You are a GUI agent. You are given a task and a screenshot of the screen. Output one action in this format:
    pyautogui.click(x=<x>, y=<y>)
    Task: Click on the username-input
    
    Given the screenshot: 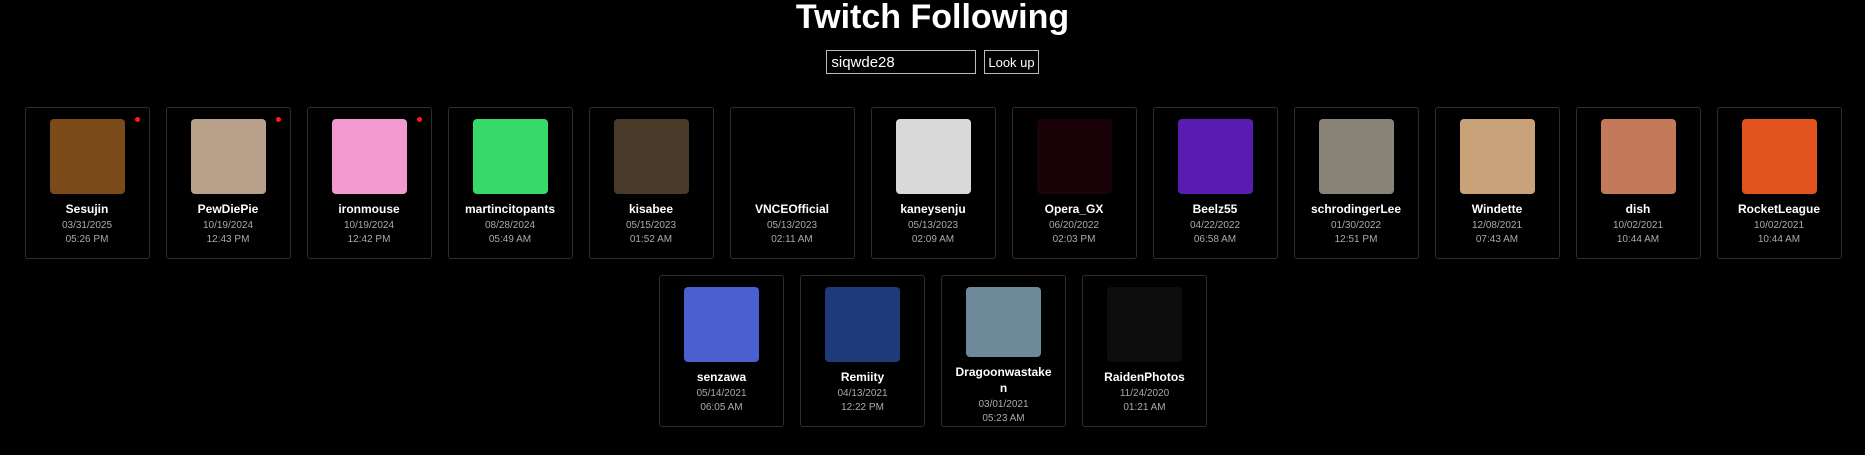 What is the action you would take?
    pyautogui.click(x=901, y=62)
    